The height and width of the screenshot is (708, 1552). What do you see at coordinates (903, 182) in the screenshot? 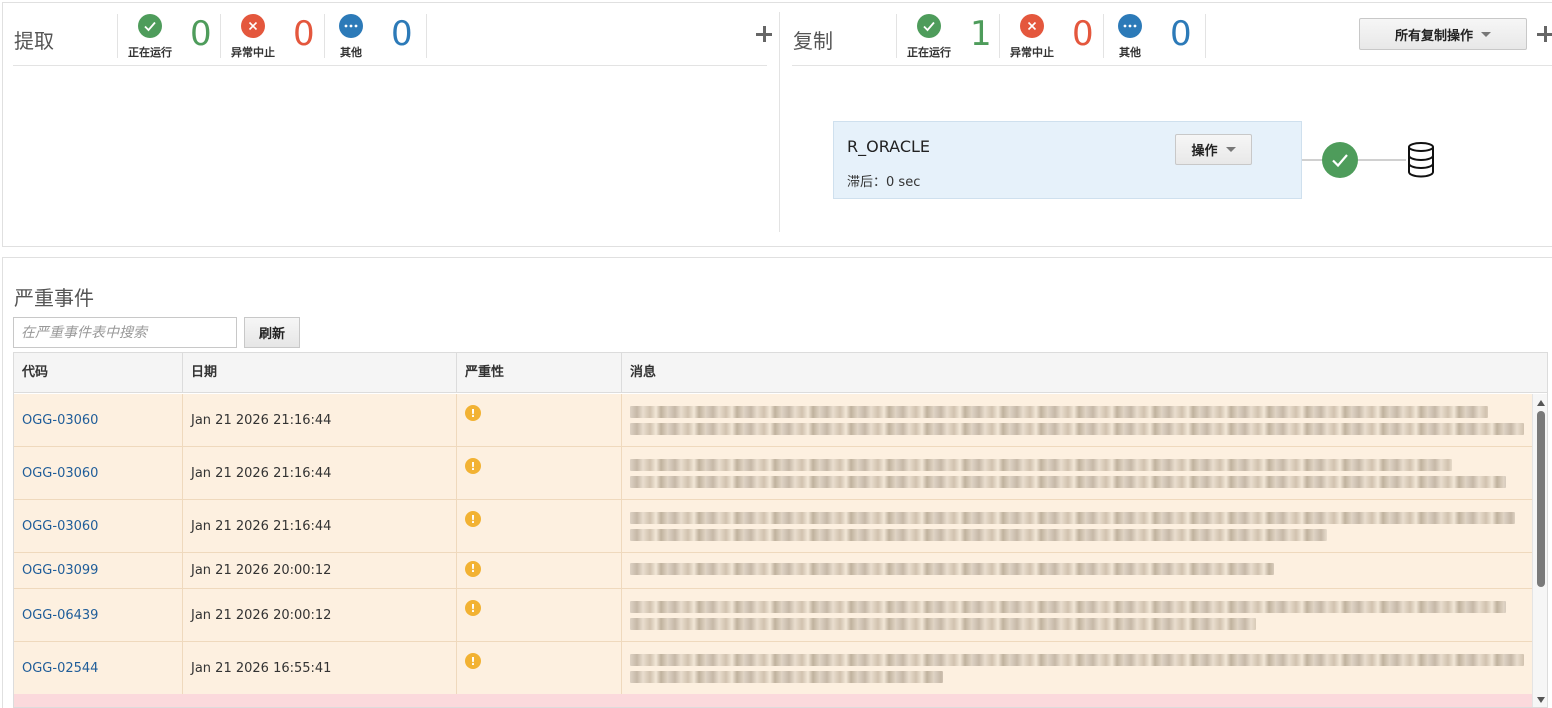
I see `lag-value: 0 sec` at bounding box center [903, 182].